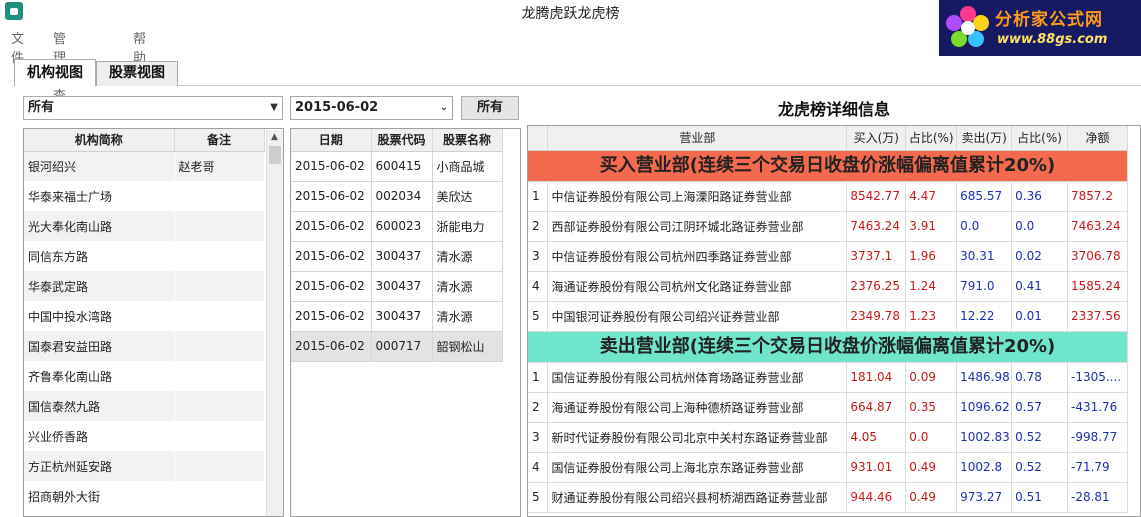  Describe the element at coordinates (144, 286) in the screenshot. I see `table-row: 华泰武定路` at that location.